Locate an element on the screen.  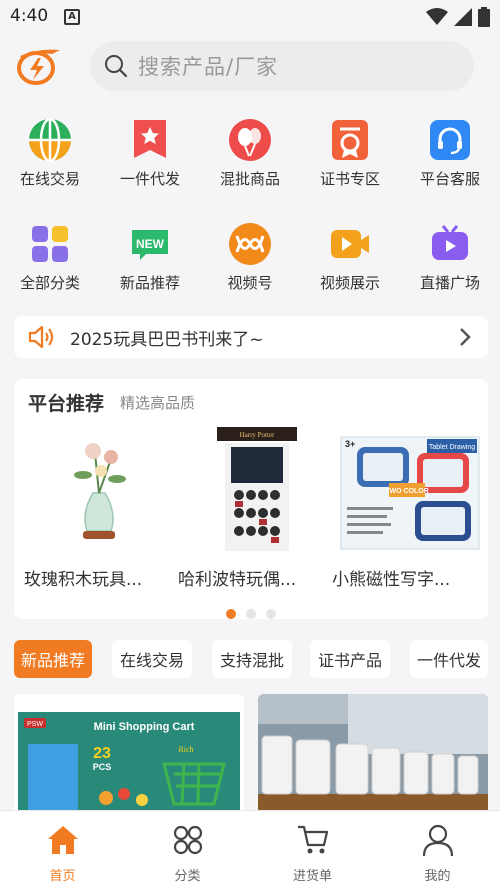
nav-label: 我的 is located at coordinates (437, 876).